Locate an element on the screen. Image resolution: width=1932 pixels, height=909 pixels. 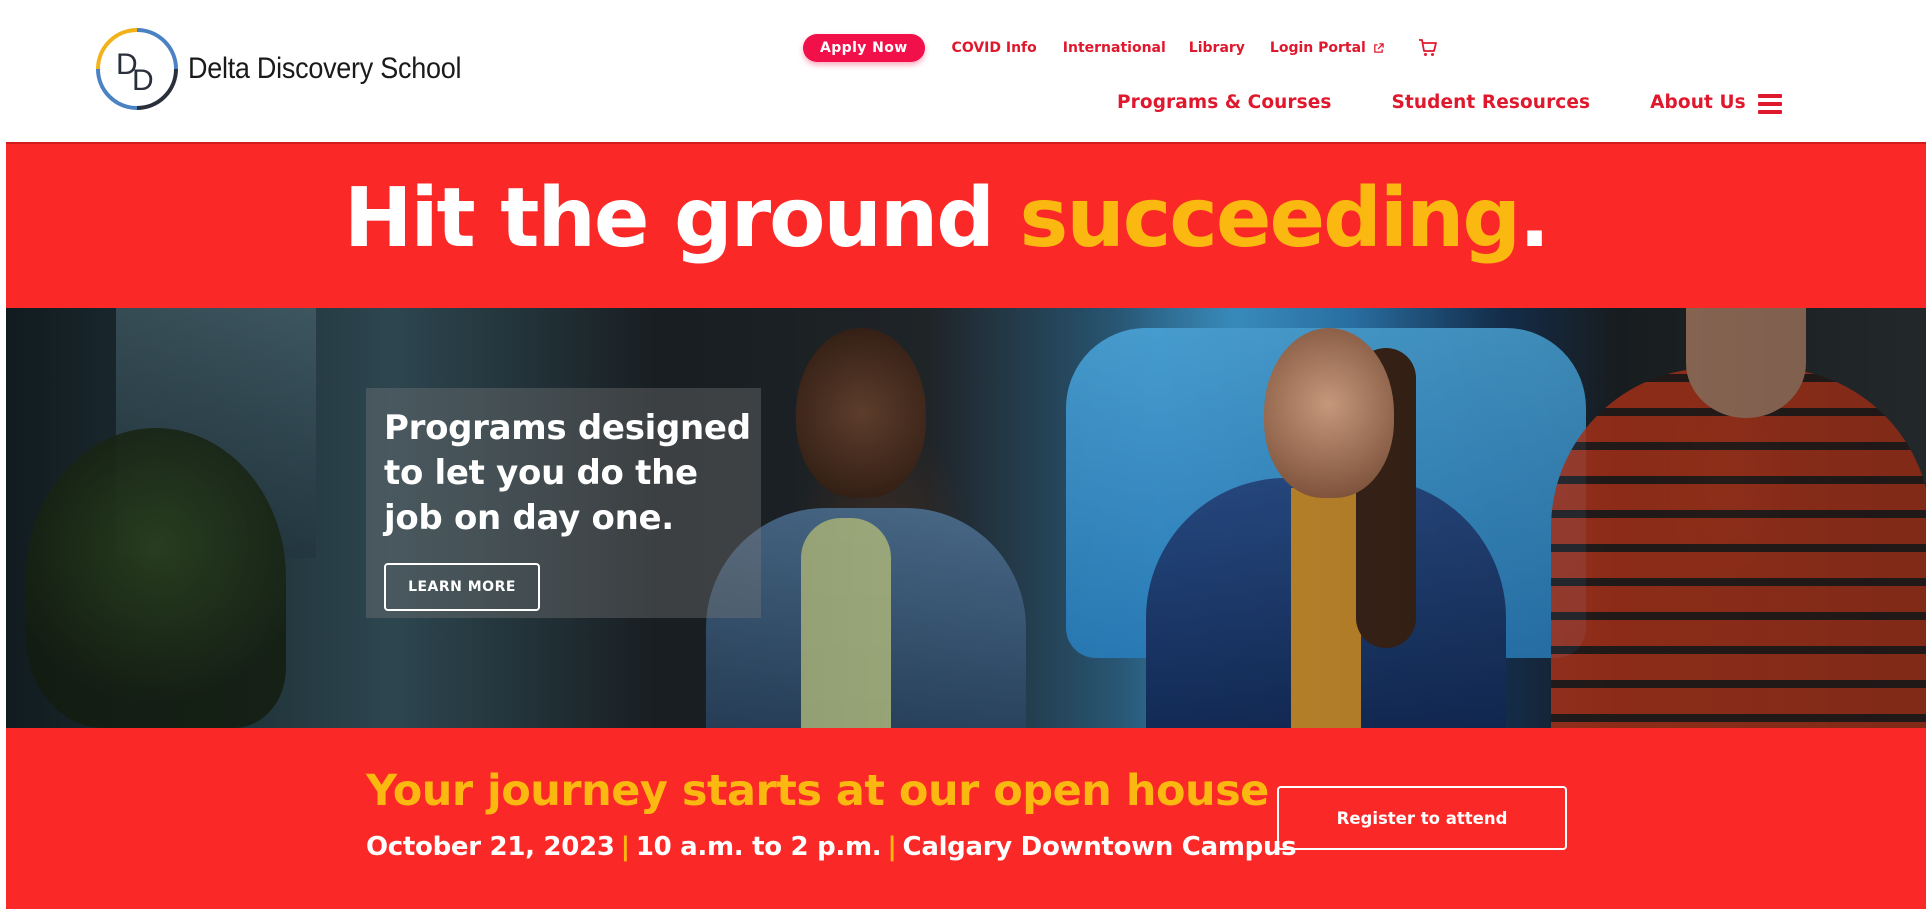
learn-more-button: LEARN MORE is located at coordinates (462, 587).